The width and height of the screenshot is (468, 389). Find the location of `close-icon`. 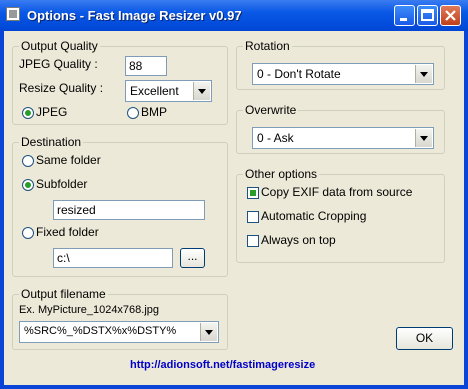

close-icon is located at coordinates (450, 15).